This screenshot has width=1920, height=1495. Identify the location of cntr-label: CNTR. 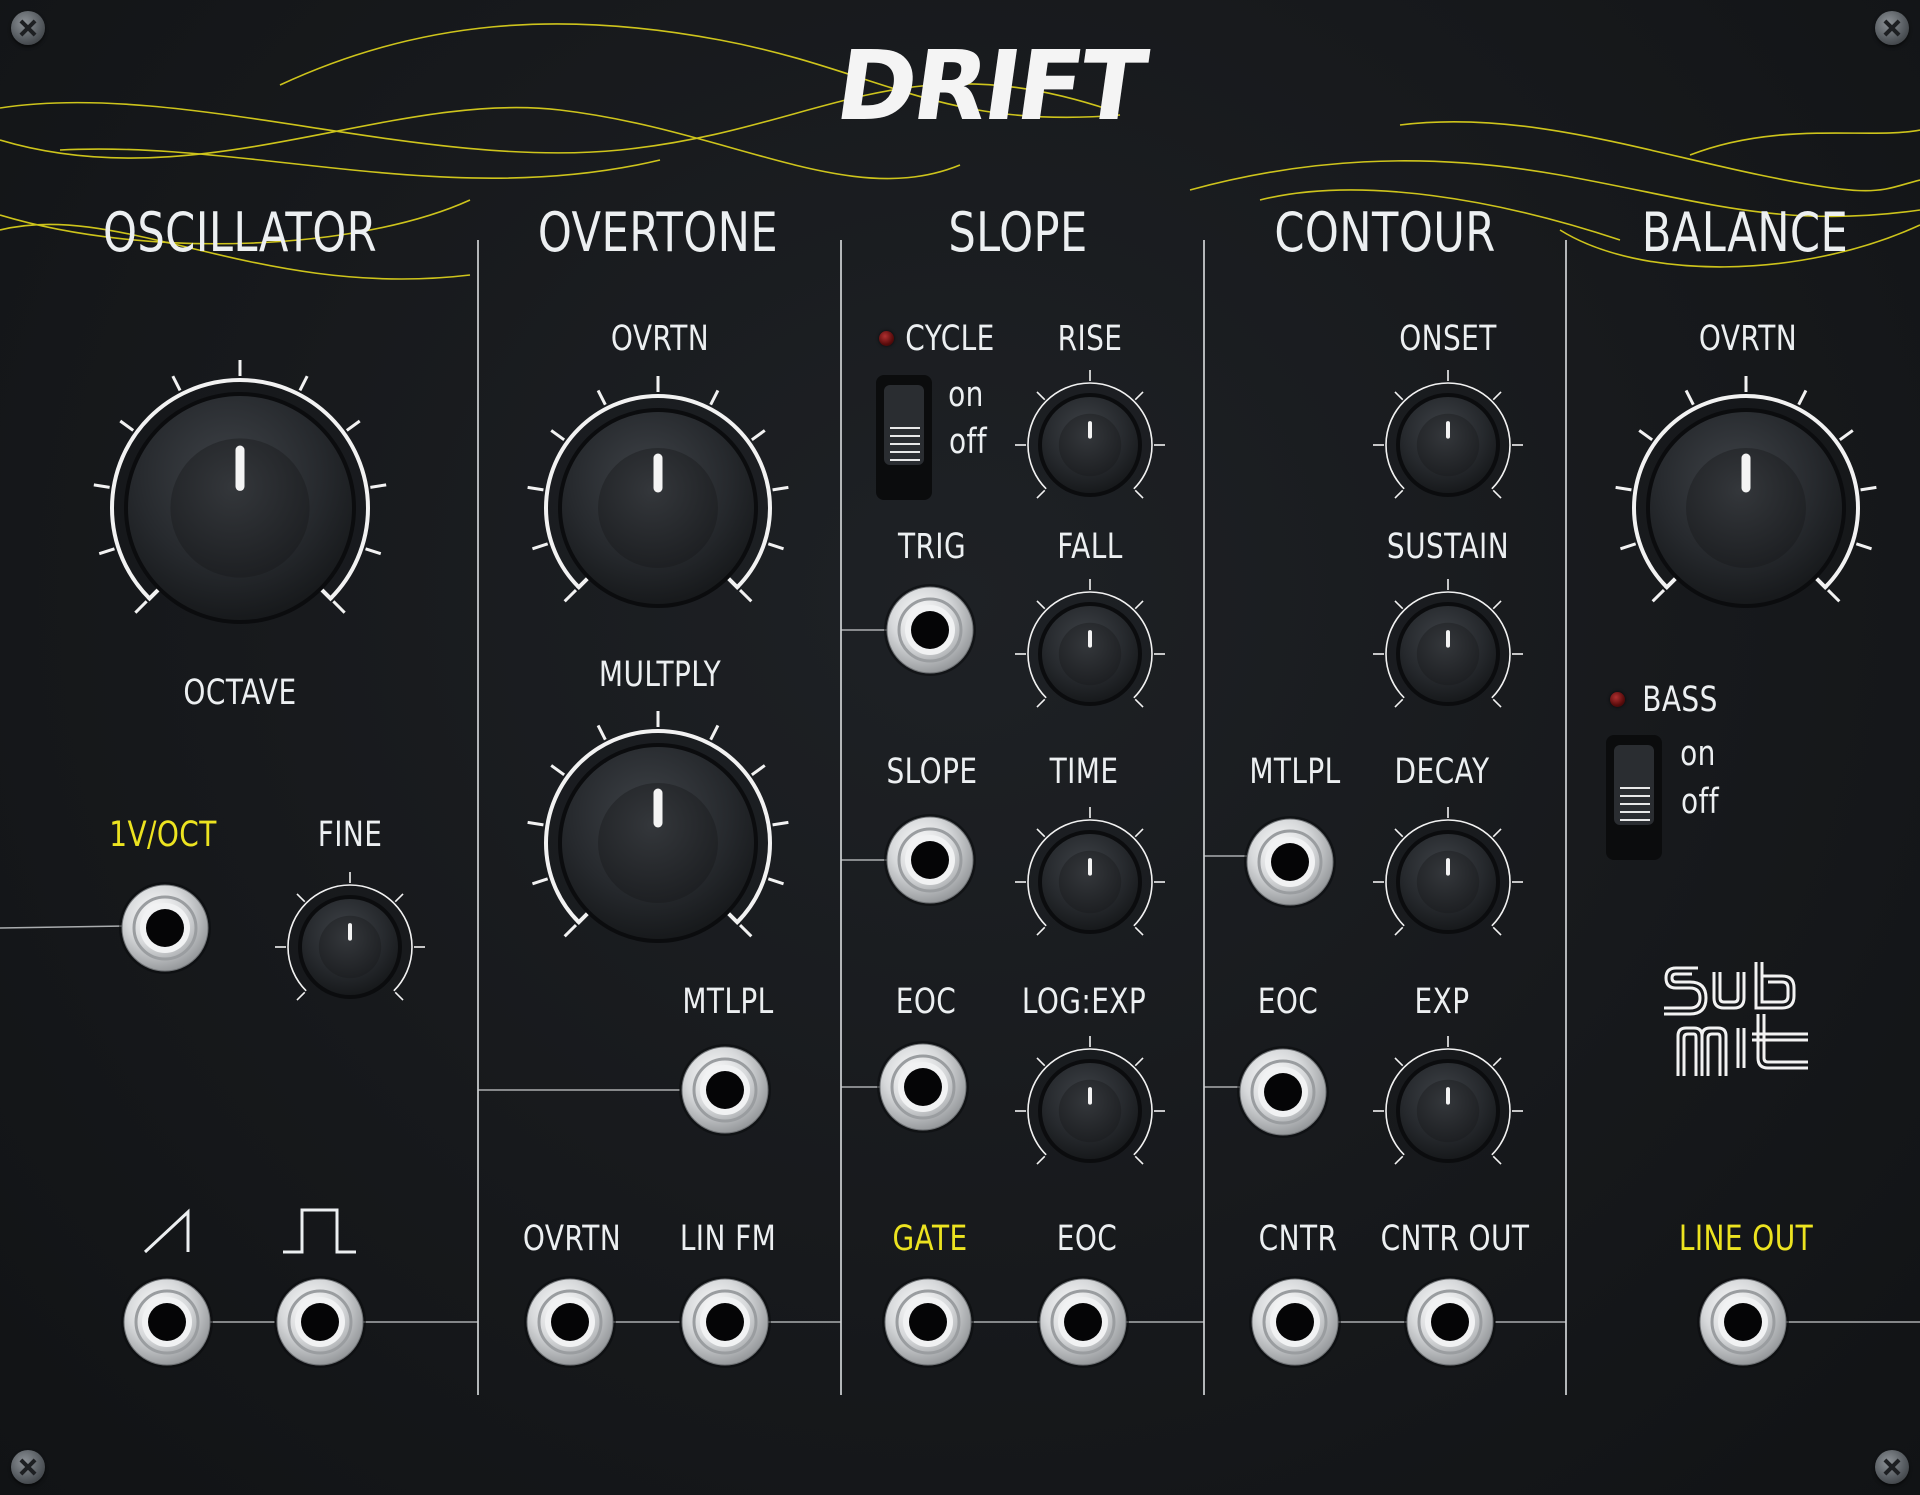
(1298, 1239).